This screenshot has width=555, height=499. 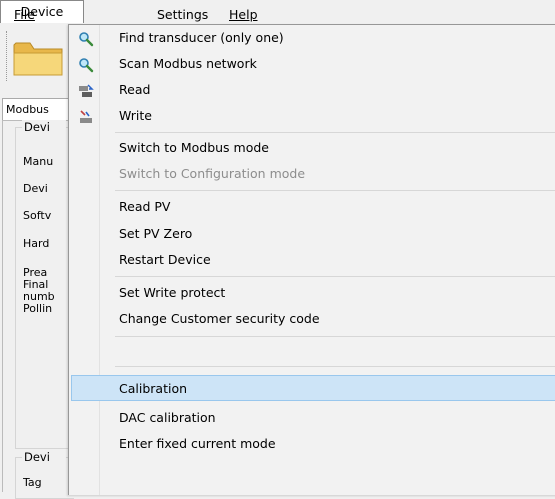 I want to click on tab-modbus-label: Modbus, so click(x=27, y=109).